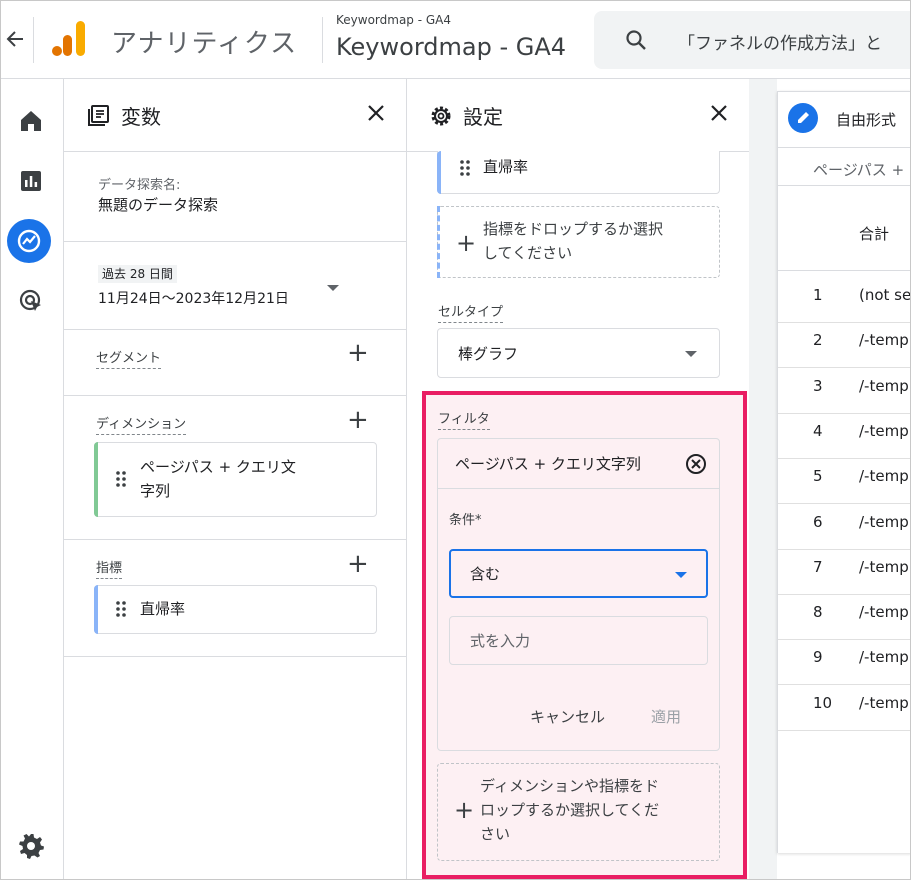  I want to click on row-number: 5, so click(818, 476).